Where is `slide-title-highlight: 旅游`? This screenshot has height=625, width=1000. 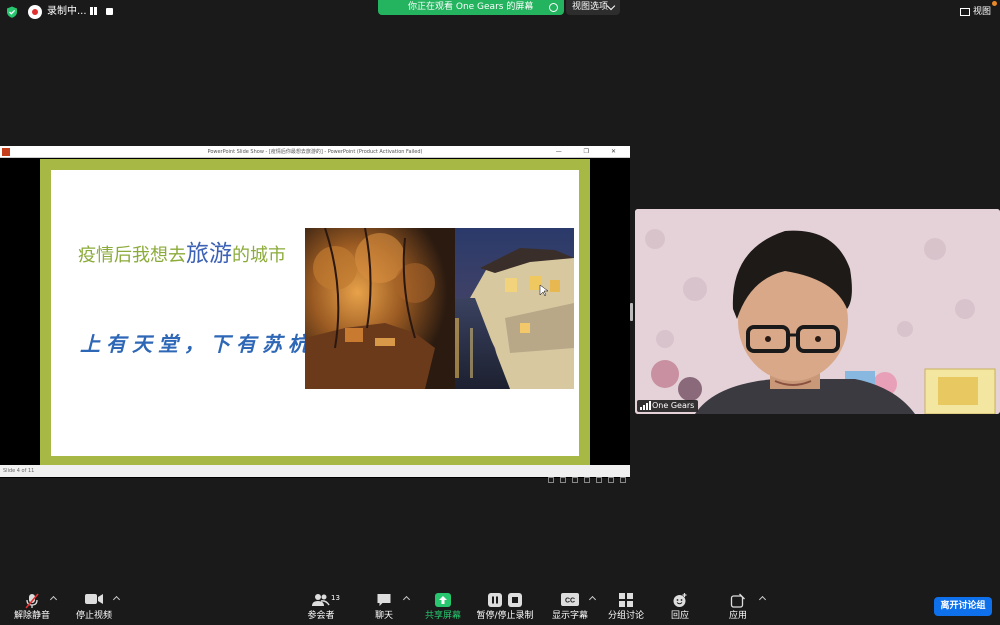 slide-title-highlight: 旅游 is located at coordinates (209, 254).